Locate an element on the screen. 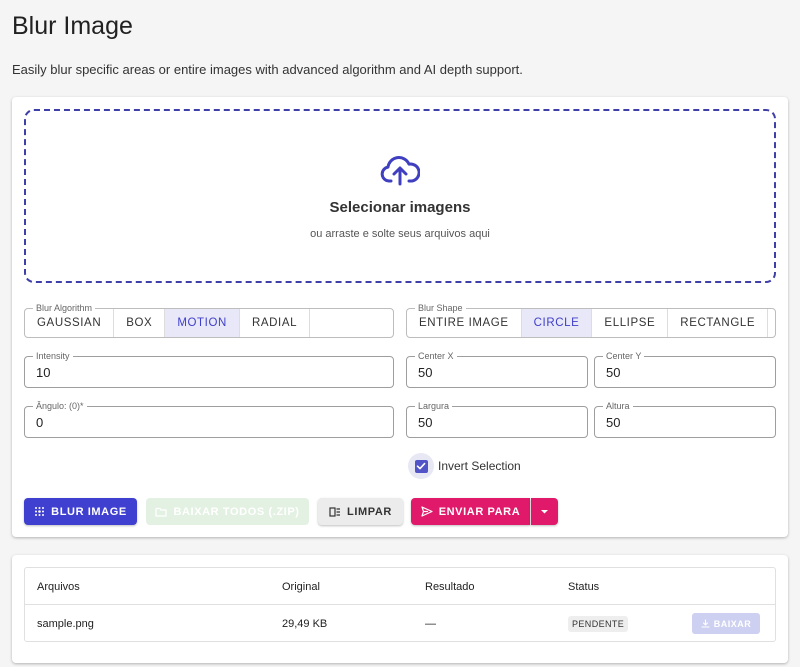  caret-down-icon is located at coordinates (544, 511).